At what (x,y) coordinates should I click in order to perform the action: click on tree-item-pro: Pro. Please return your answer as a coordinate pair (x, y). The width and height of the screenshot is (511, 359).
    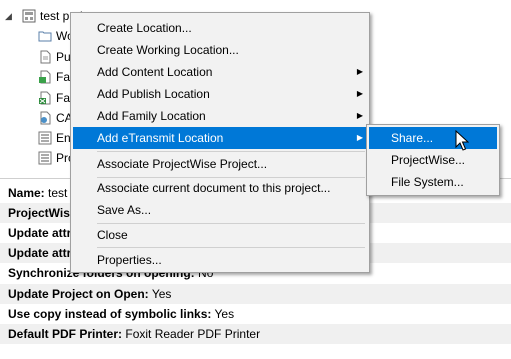
    Looking at the image, I should click on (40, 158).